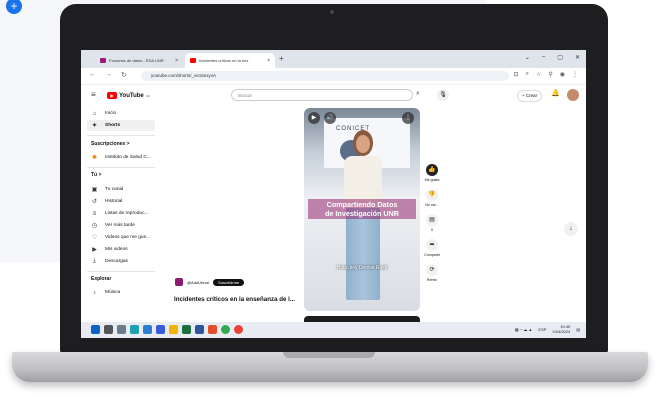 The height and width of the screenshot is (403, 659). What do you see at coordinates (555, 93) in the screenshot?
I see `notifications-bell-icon: 🔔` at bounding box center [555, 93].